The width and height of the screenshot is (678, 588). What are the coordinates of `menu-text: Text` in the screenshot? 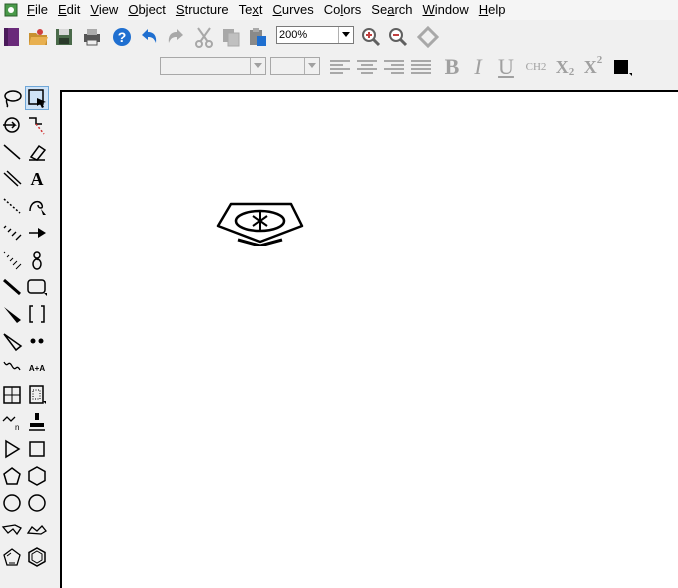 It's located at (251, 10).